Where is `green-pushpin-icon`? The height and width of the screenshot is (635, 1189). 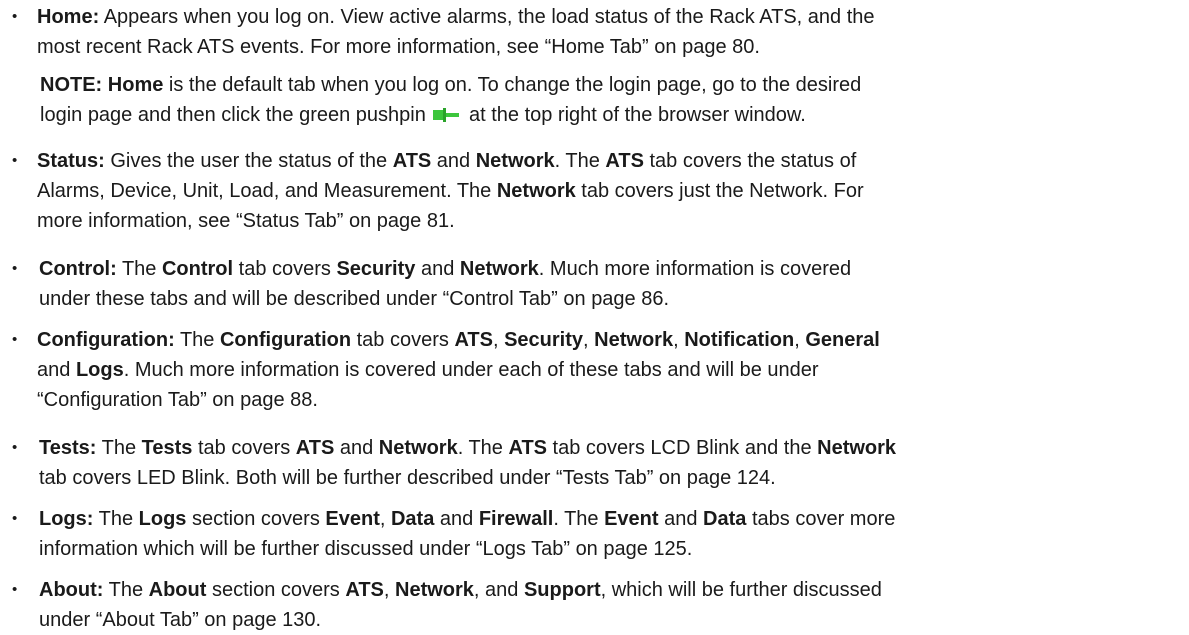 green-pushpin-icon is located at coordinates (447, 117).